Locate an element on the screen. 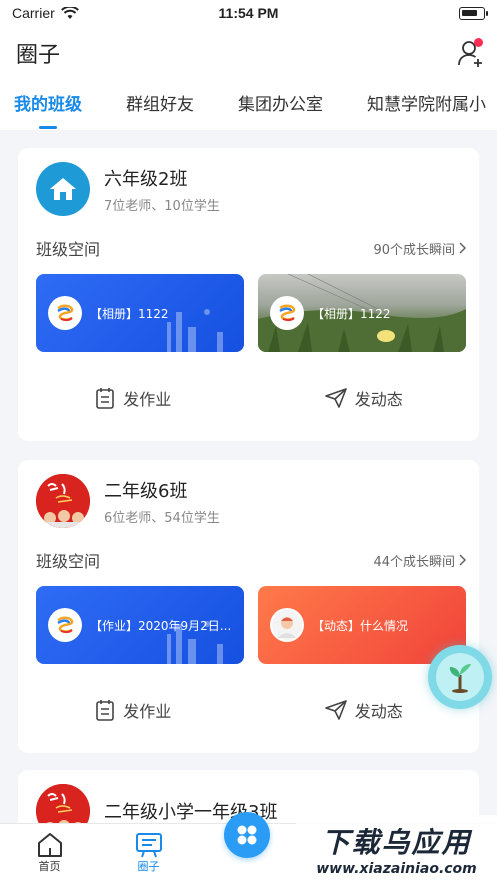 The width and height of the screenshot is (497, 883). class-space-row: 班级空间 90个成长瞬间 is located at coordinates (251, 248).